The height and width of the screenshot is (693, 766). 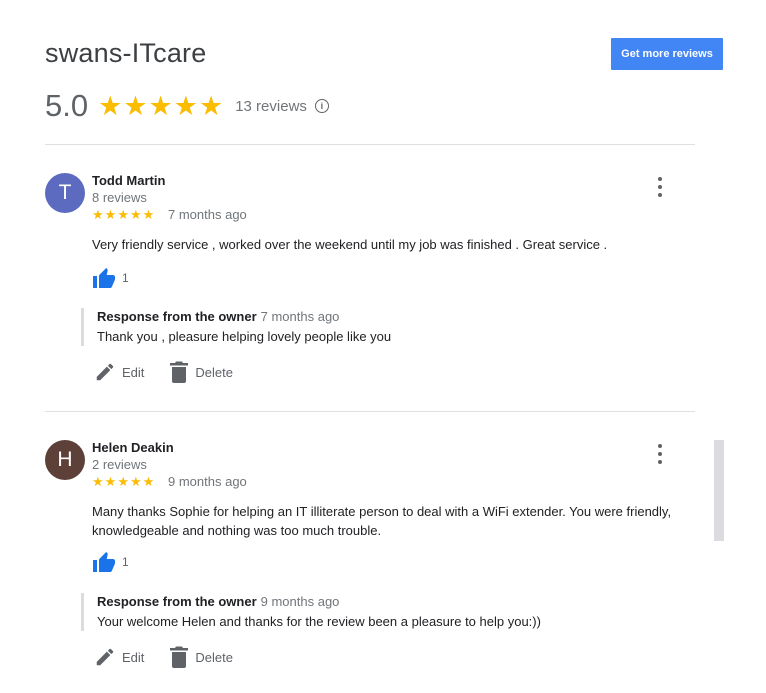 I want to click on rating-stars: ★ ★ ★ ★ ★, so click(x=161, y=105).